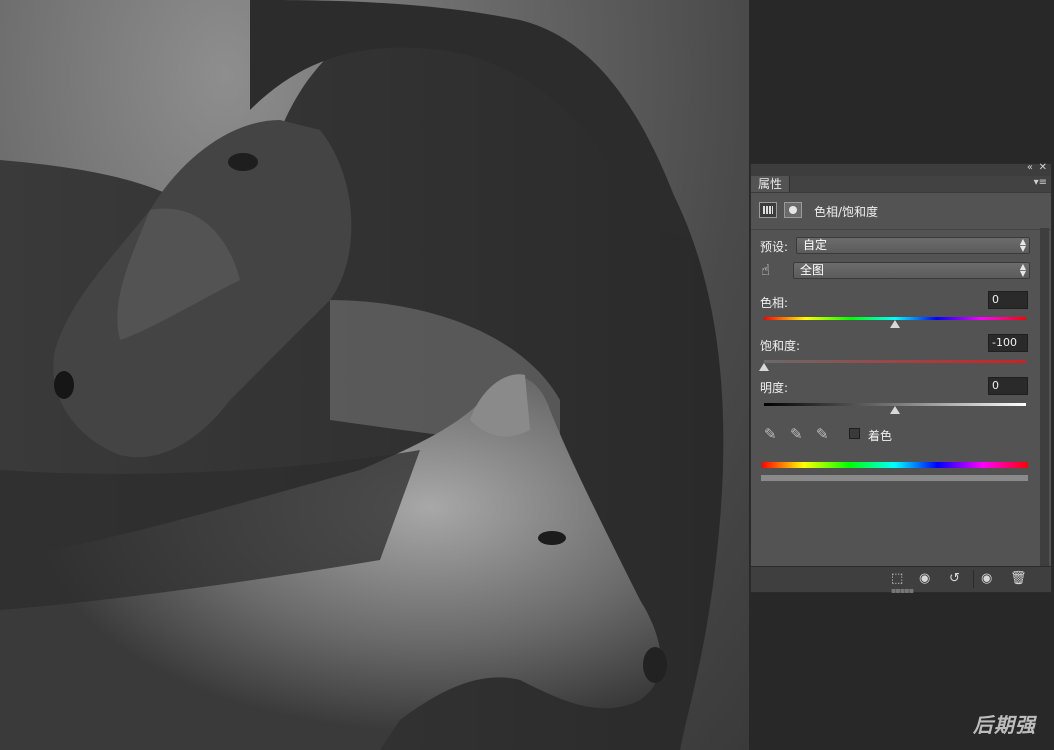 This screenshot has height=750, width=1054. Describe the element at coordinates (902, 590) in the screenshot. I see `resize-grip-icon: ▪▪▪▪▪` at that location.